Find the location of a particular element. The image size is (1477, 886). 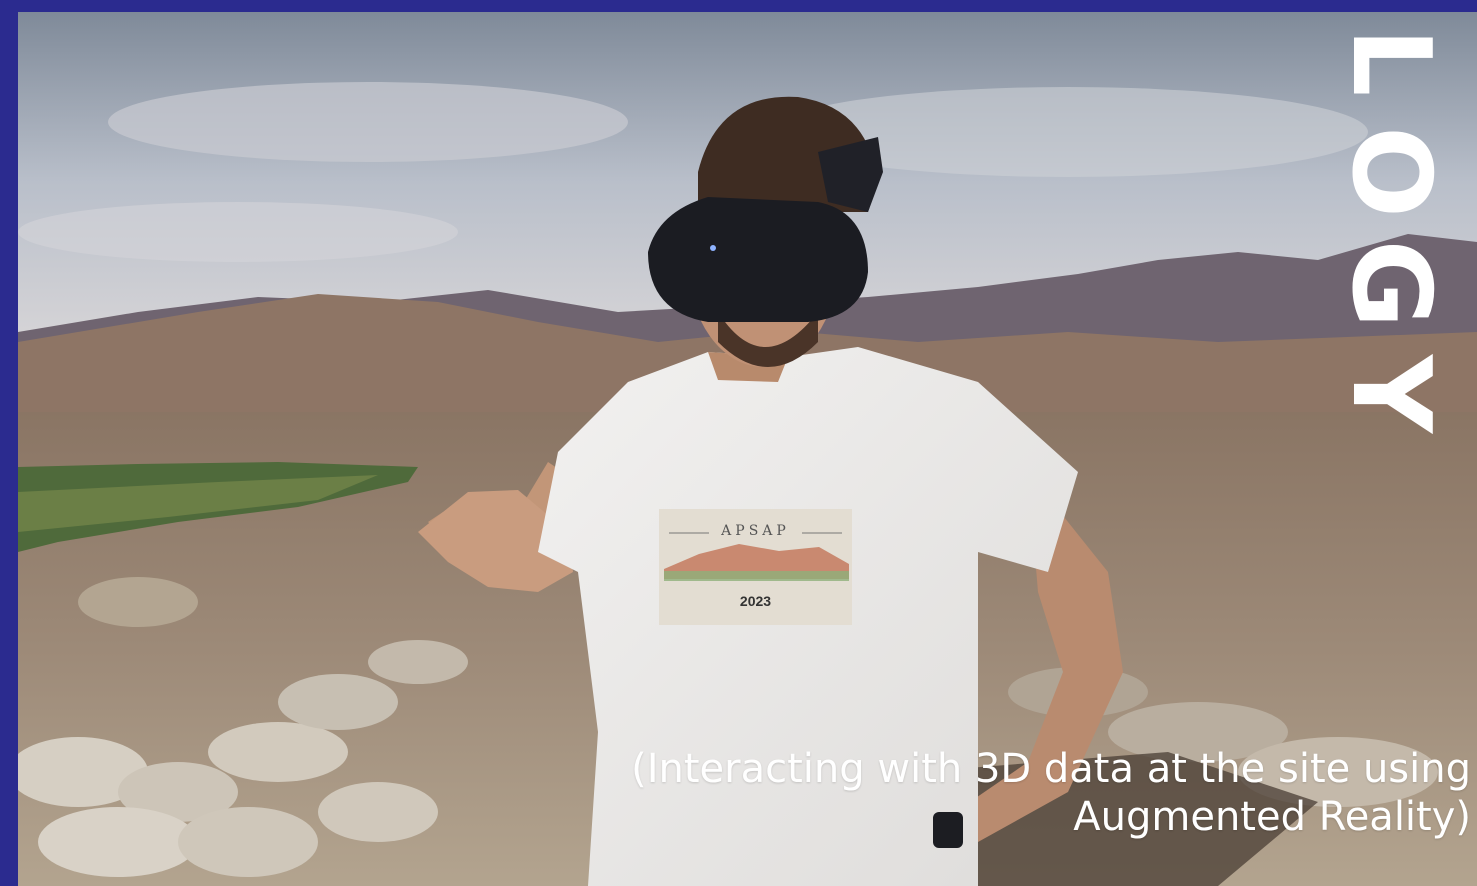

shirt-year: 2023 is located at coordinates (755, 601).